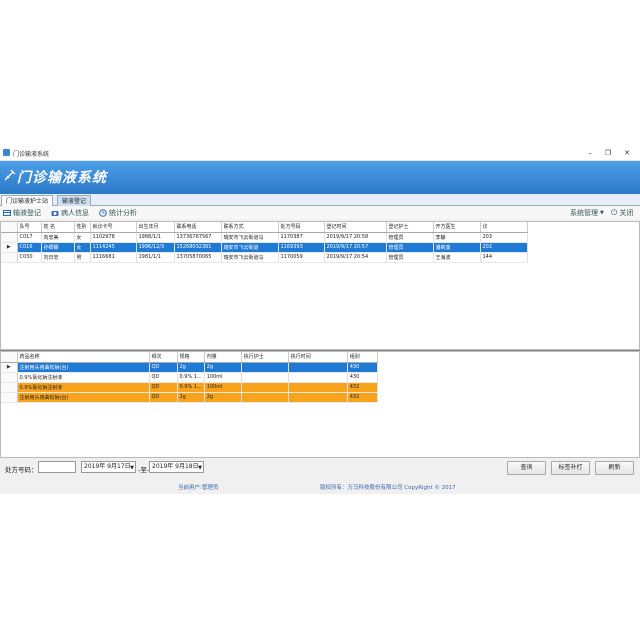 The width and height of the screenshot is (640, 640). What do you see at coordinates (526, 468) in the screenshot?
I see `query-button: 查询` at bounding box center [526, 468].